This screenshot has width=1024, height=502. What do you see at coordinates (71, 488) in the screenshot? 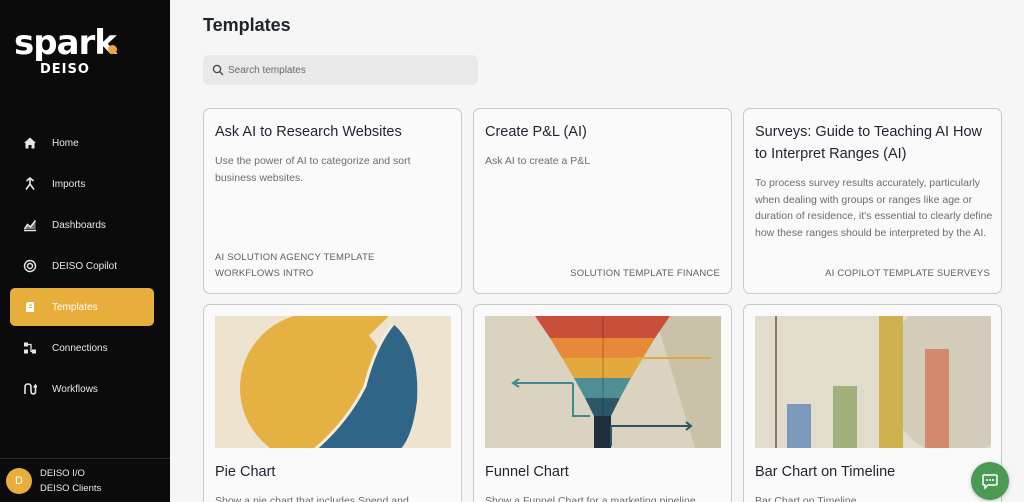
I see `user-org: DEISO Clients` at bounding box center [71, 488].